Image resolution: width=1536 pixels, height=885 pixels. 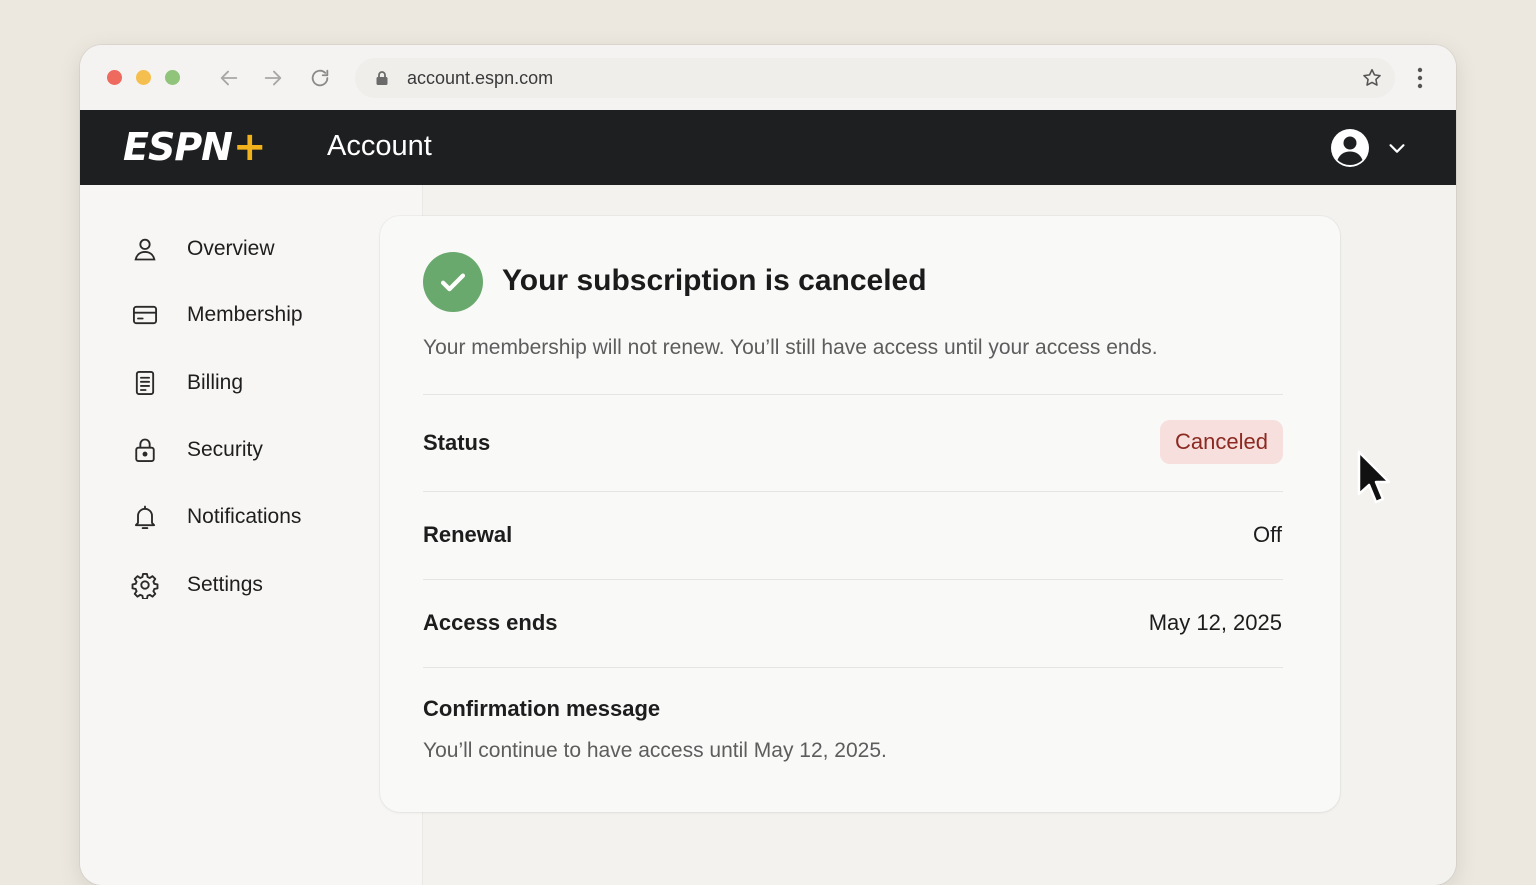 What do you see at coordinates (714, 280) in the screenshot?
I see `card-title: Your subscription is canceled` at bounding box center [714, 280].